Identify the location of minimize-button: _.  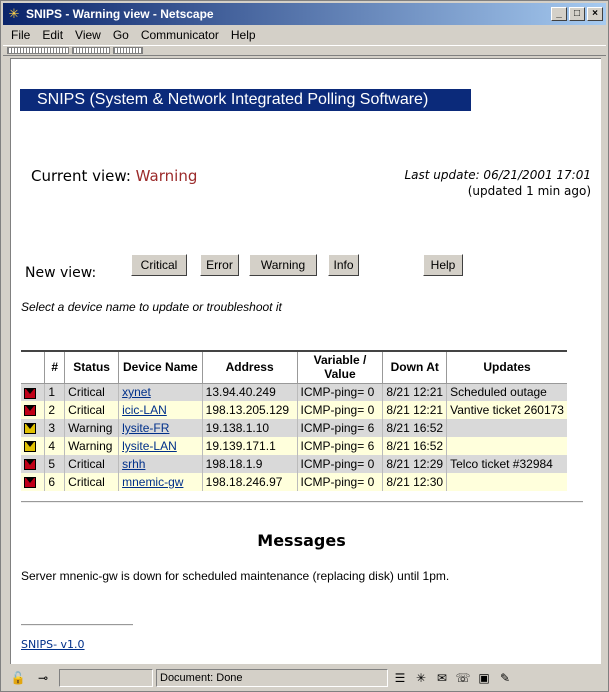
(559, 14).